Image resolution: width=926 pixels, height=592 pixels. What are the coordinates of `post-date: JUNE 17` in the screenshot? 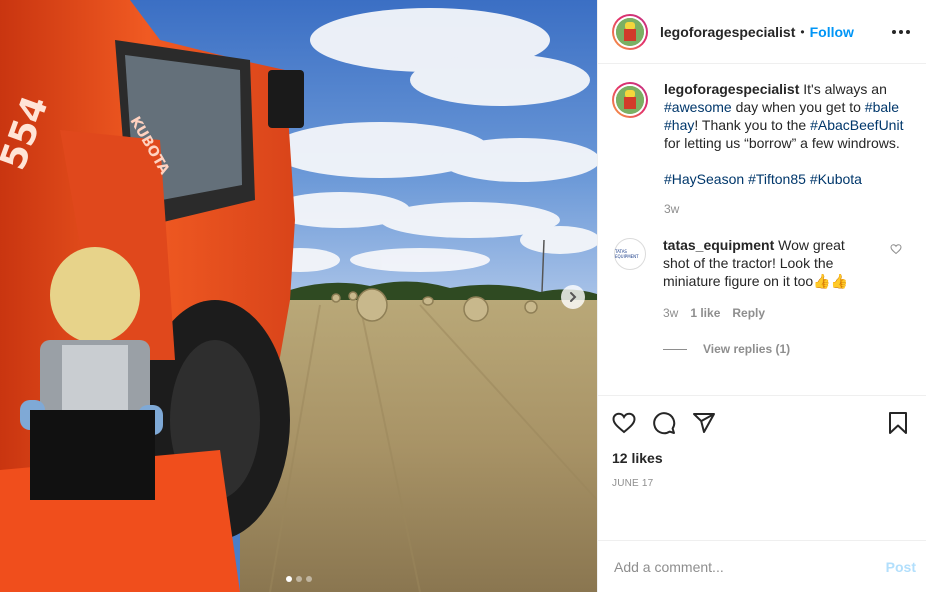 It's located at (761, 483).